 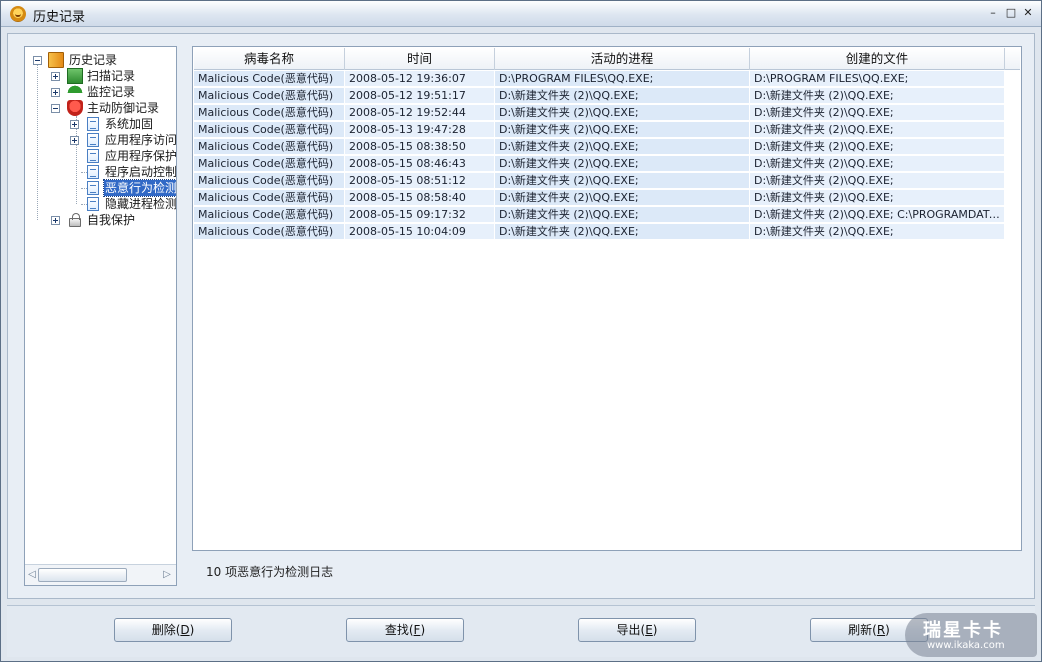 I want to click on cell-time: 2008-05-12 19:36:07, so click(x=419, y=79).